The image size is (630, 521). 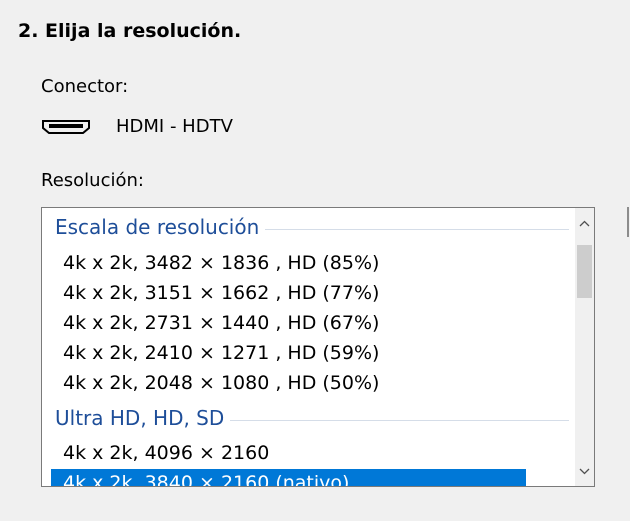 What do you see at coordinates (288, 353) in the screenshot?
I see `list-item: 4k x 2k, 2410 × 1271 , HD (59%)` at bounding box center [288, 353].